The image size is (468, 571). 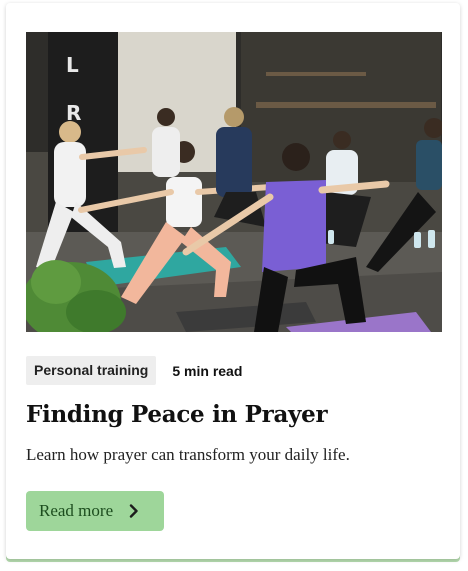 I want to click on svg-text: L, so click(x=72, y=65).